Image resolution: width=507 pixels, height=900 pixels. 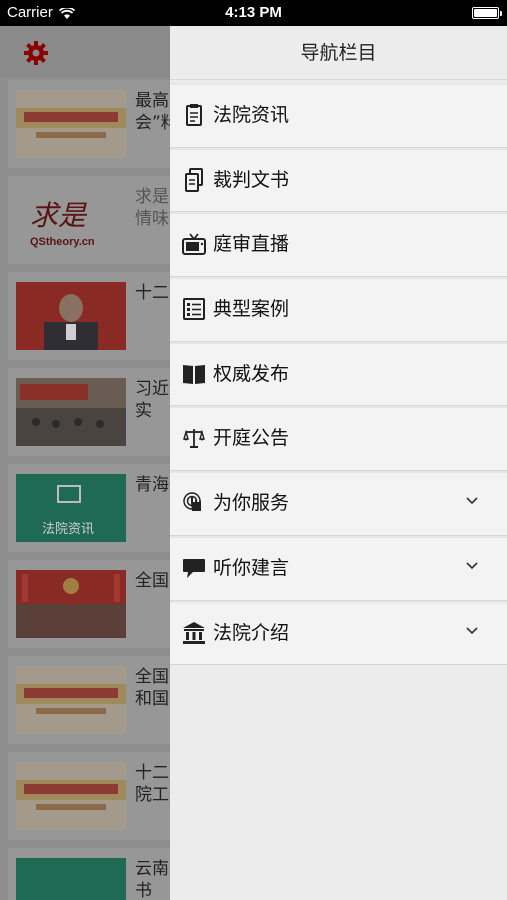 What do you see at coordinates (251, 309) in the screenshot?
I see `menu-item-label: 典型案例` at bounding box center [251, 309].